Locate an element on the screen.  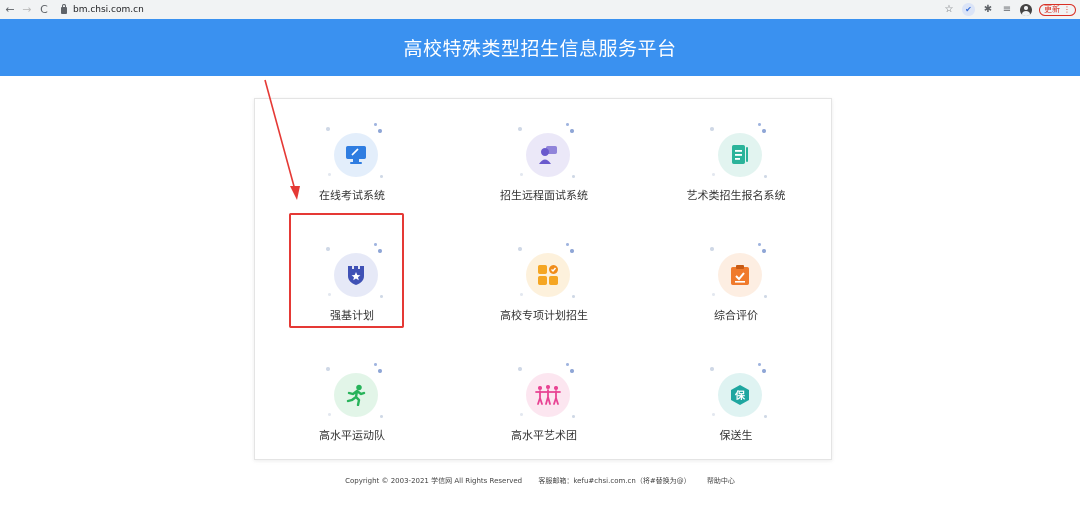
runner-icon is located at coordinates (356, 395).